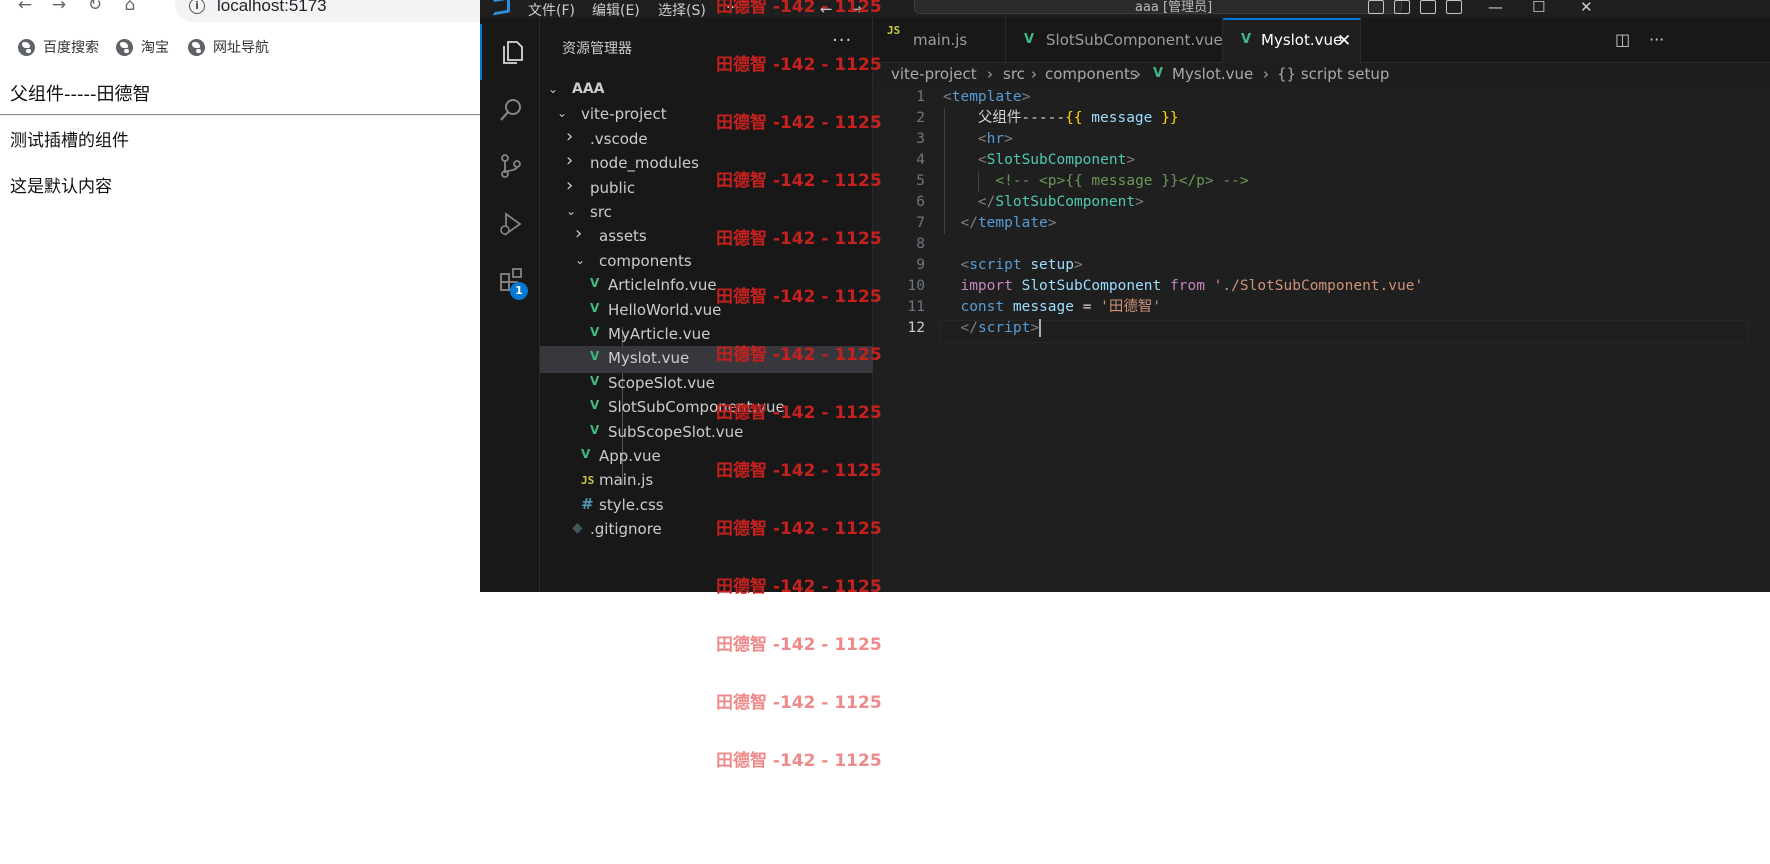  Describe the element at coordinates (706, 481) in the screenshot. I see `tree-item: JS main.js` at that location.